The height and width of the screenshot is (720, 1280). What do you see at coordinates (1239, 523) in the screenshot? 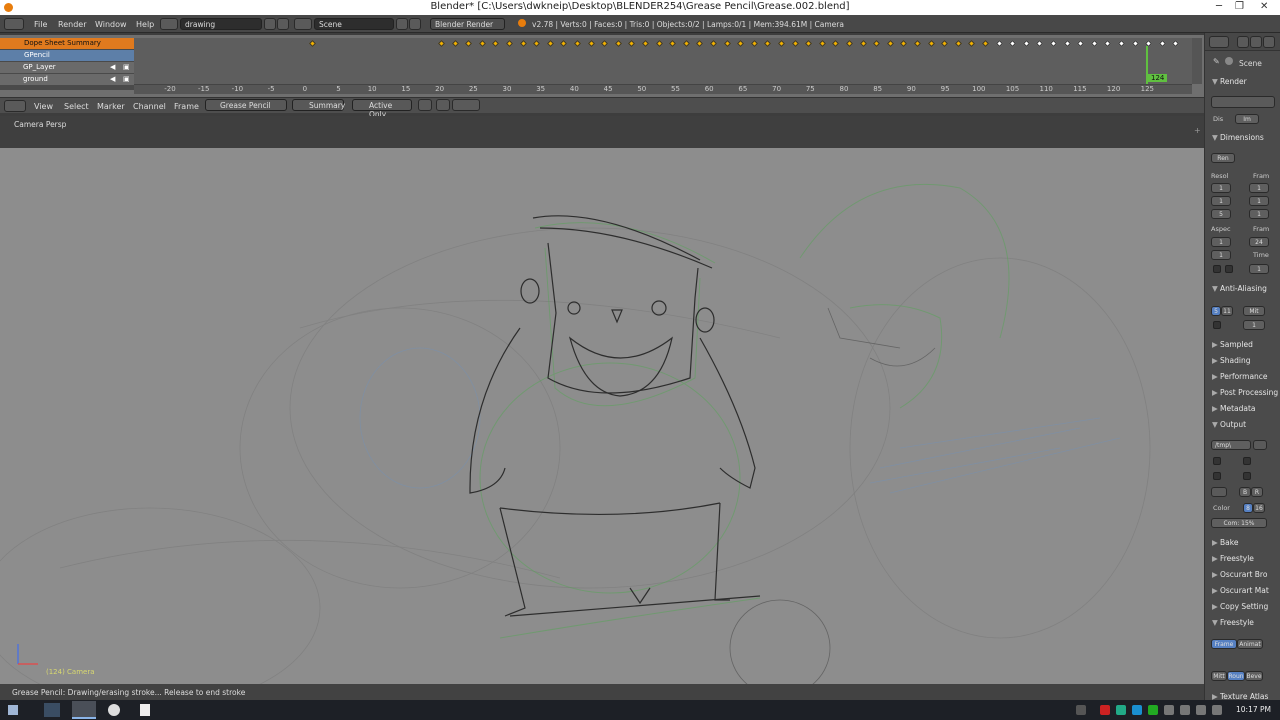
I see `compression-slider: Com: 15%` at bounding box center [1239, 523].